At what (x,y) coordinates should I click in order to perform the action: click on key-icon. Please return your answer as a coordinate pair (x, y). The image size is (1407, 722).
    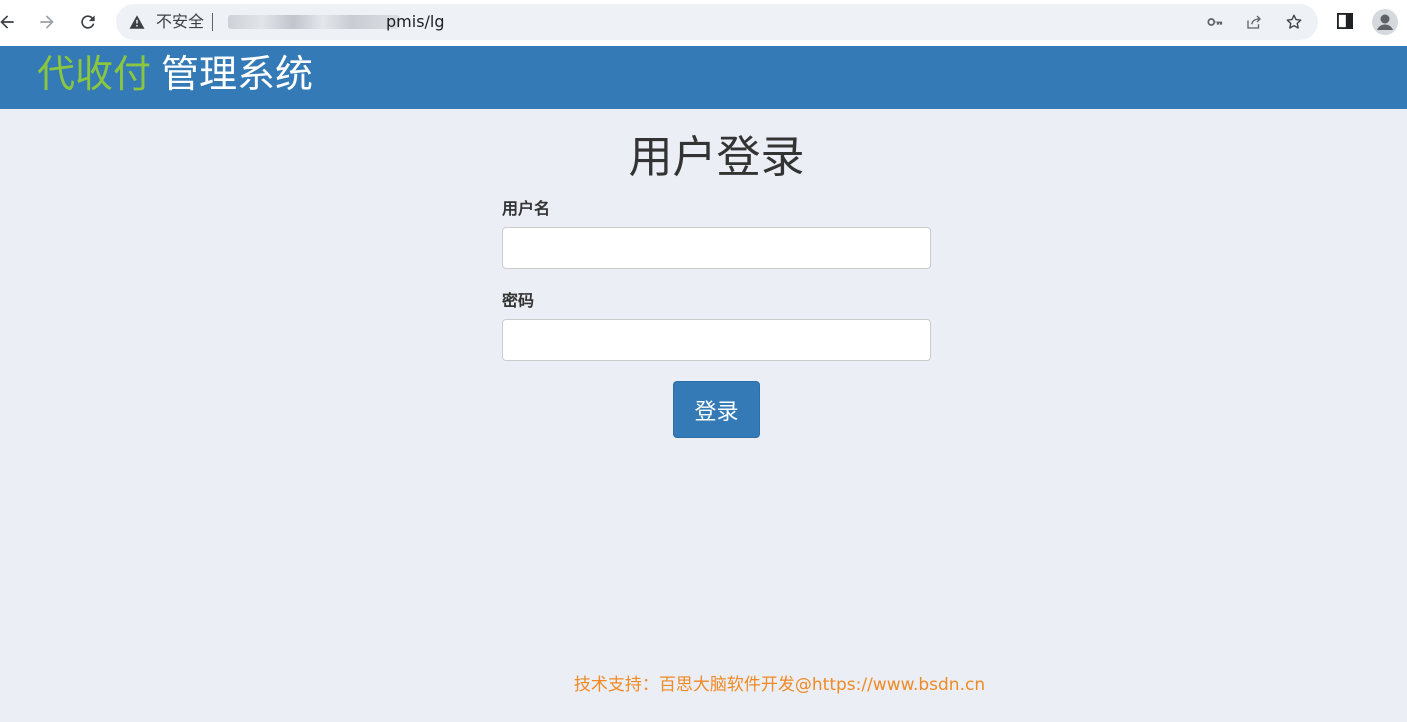
    Looking at the image, I should click on (1215, 22).